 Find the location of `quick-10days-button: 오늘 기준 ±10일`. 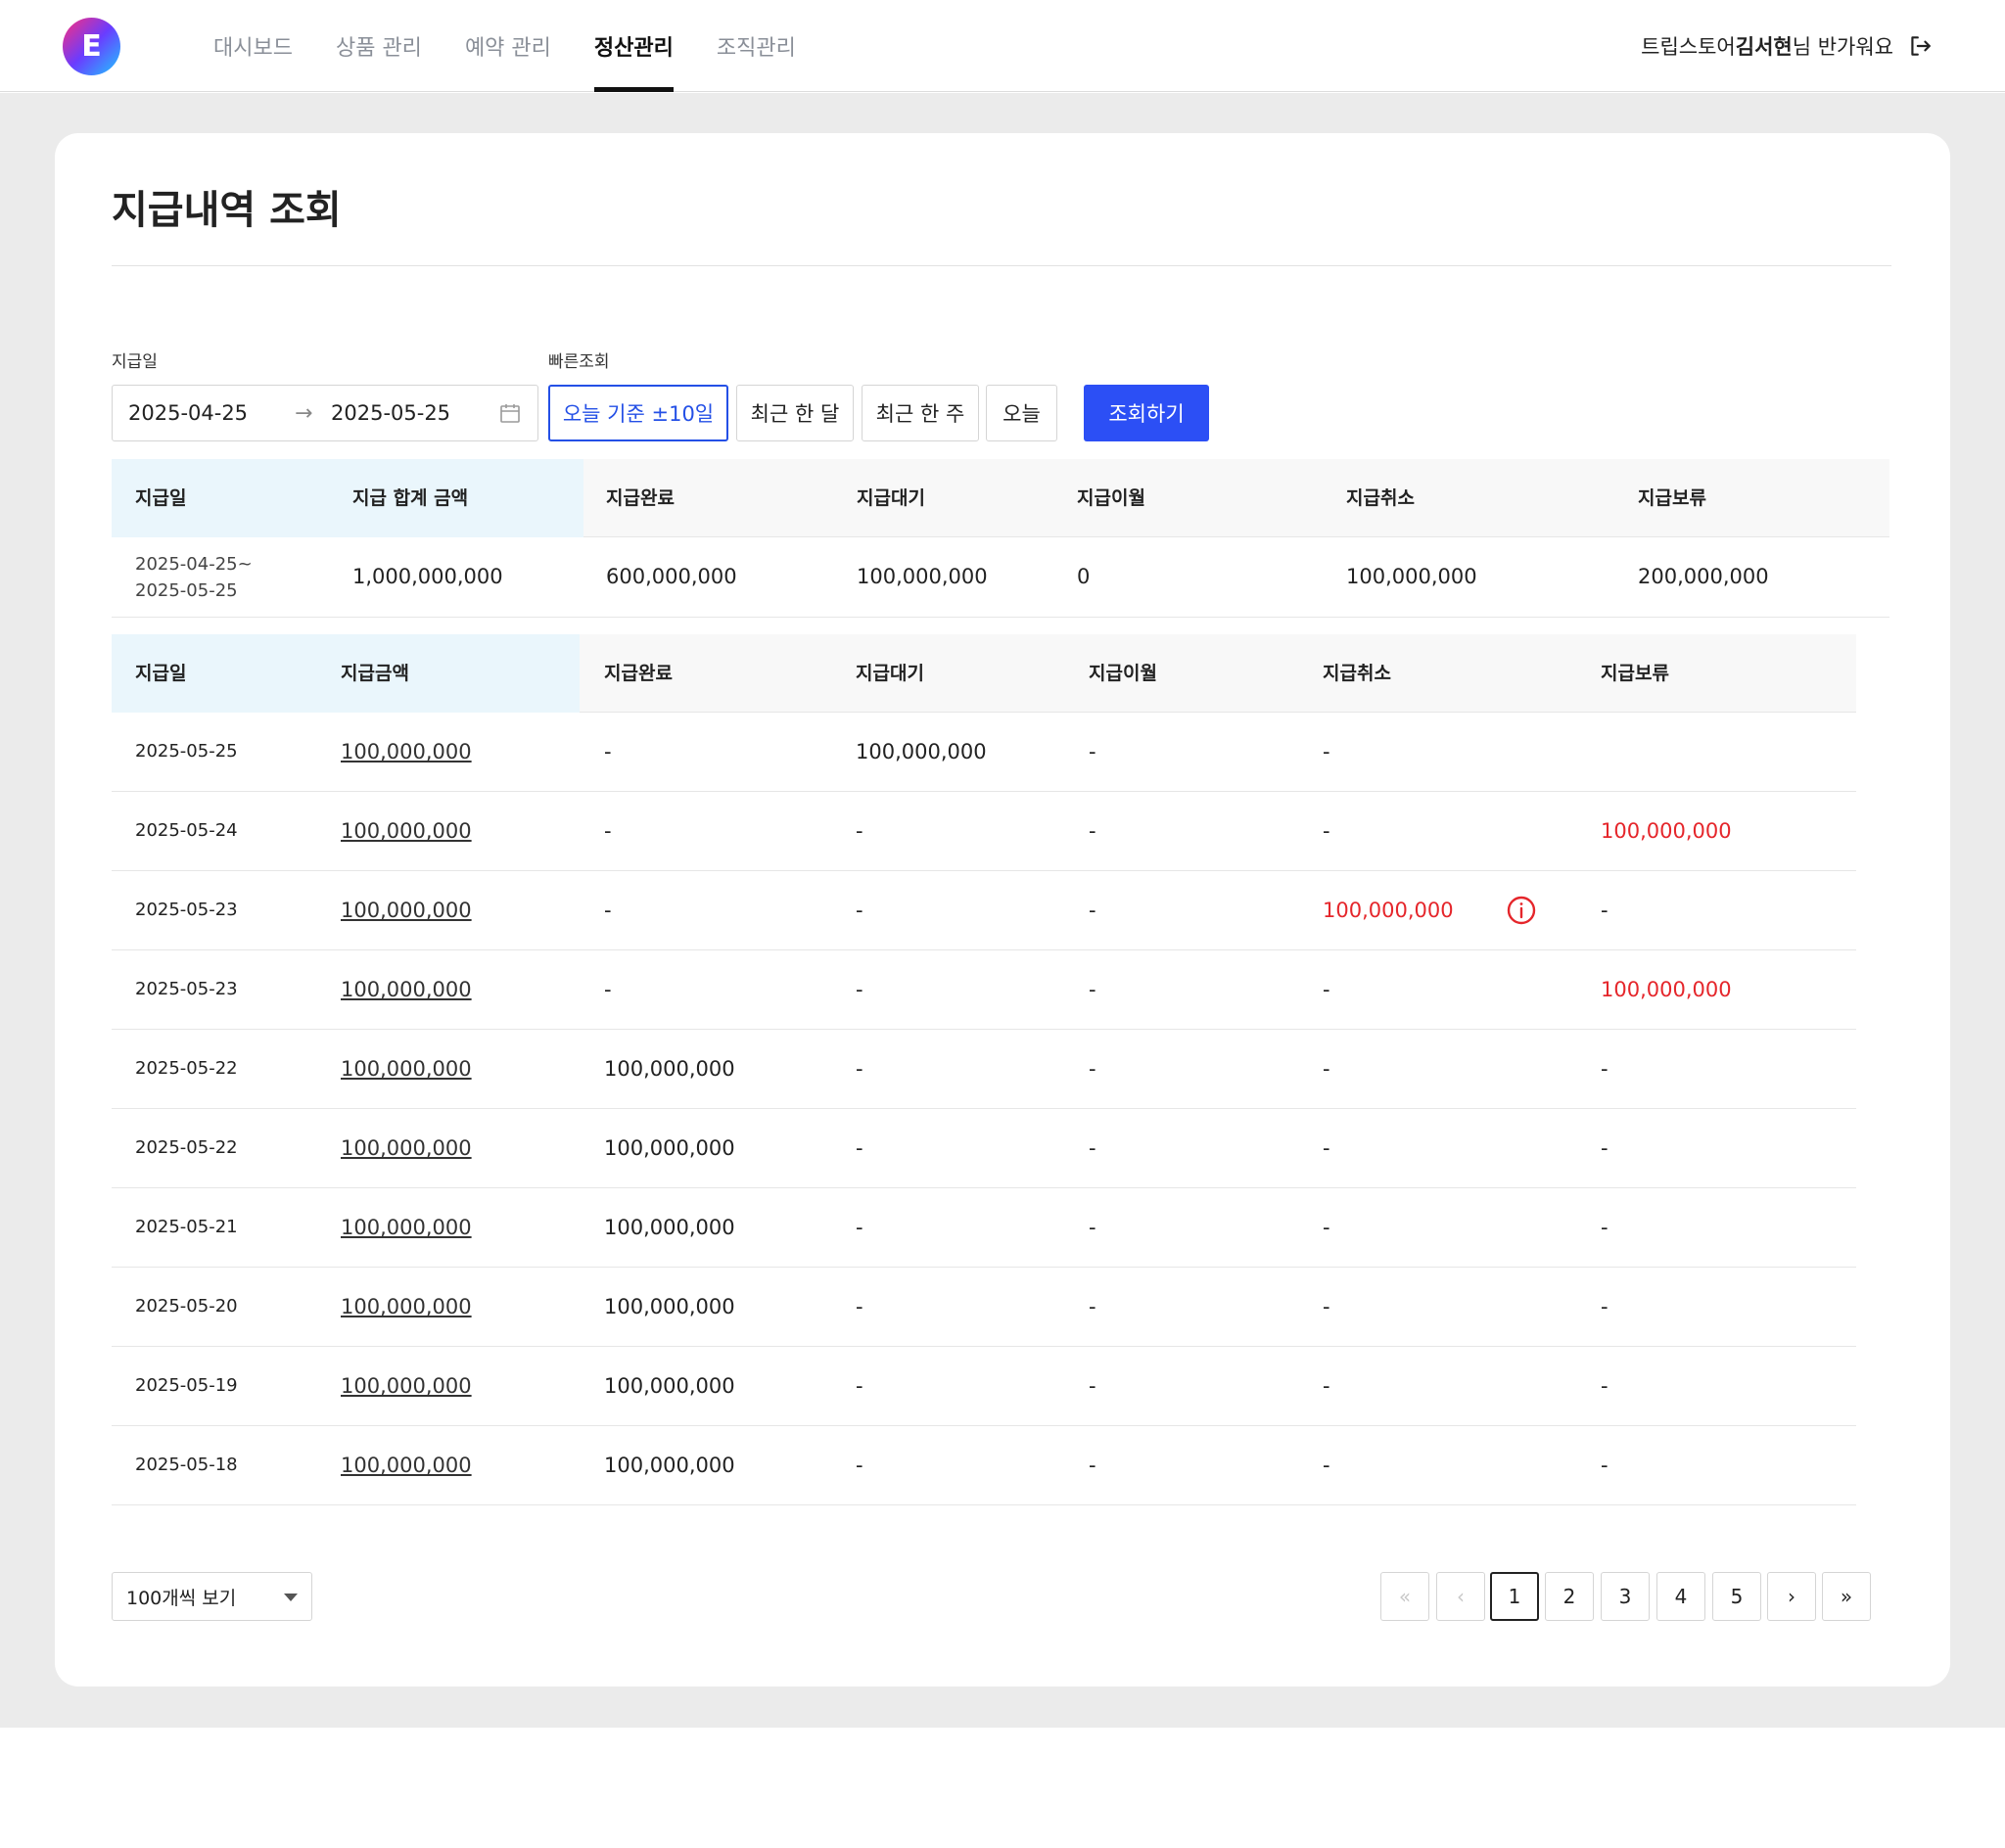

quick-10days-button: 오늘 기준 ±10일 is located at coordinates (638, 413).